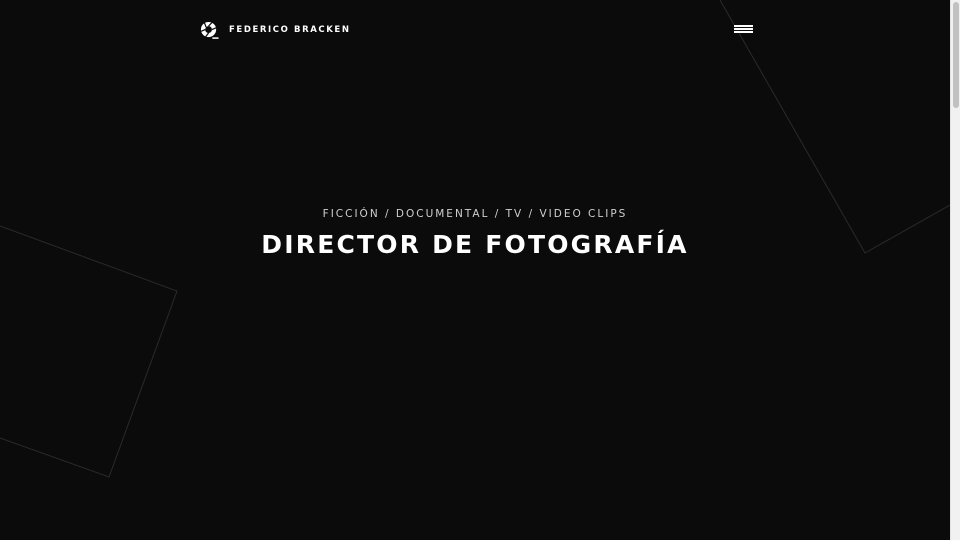 The width and height of the screenshot is (960, 540). Describe the element at coordinates (475, 244) in the screenshot. I see `hero-title: DIRECTOR DE FOTOGRAFÍA` at that location.